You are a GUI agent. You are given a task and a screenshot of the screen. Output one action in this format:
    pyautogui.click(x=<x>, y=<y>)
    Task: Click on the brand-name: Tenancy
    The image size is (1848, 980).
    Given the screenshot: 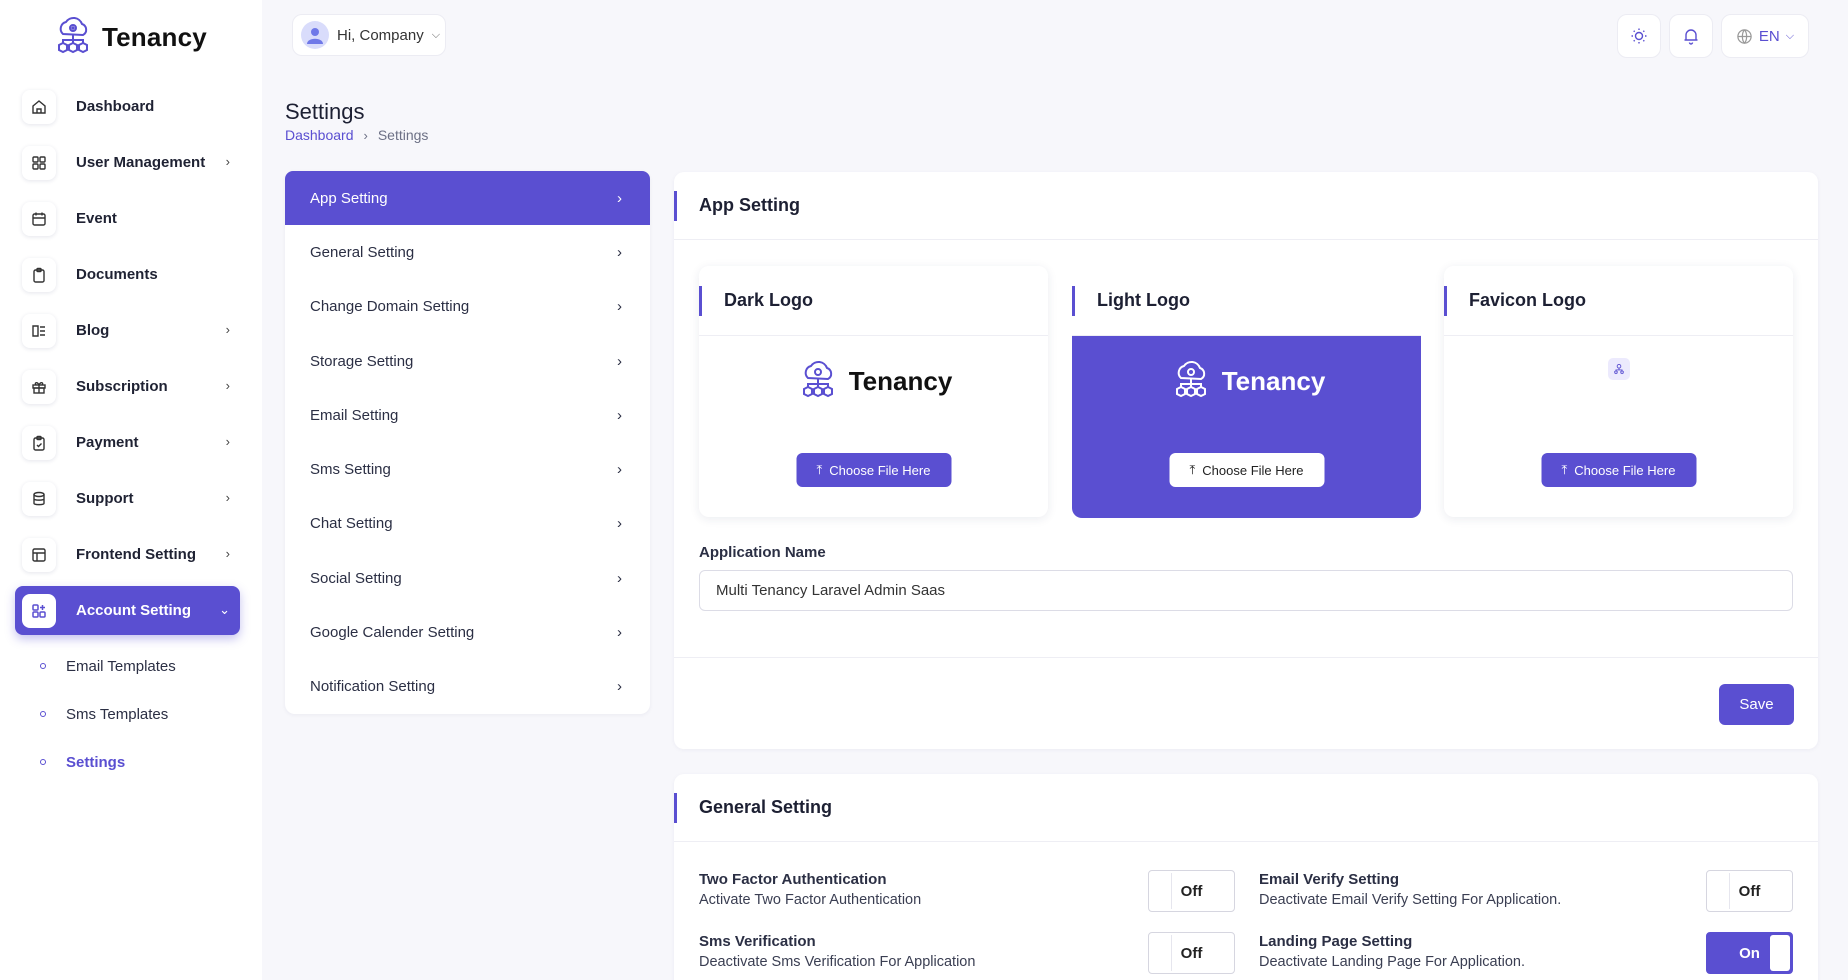 What is the action you would take?
    pyautogui.click(x=154, y=36)
    